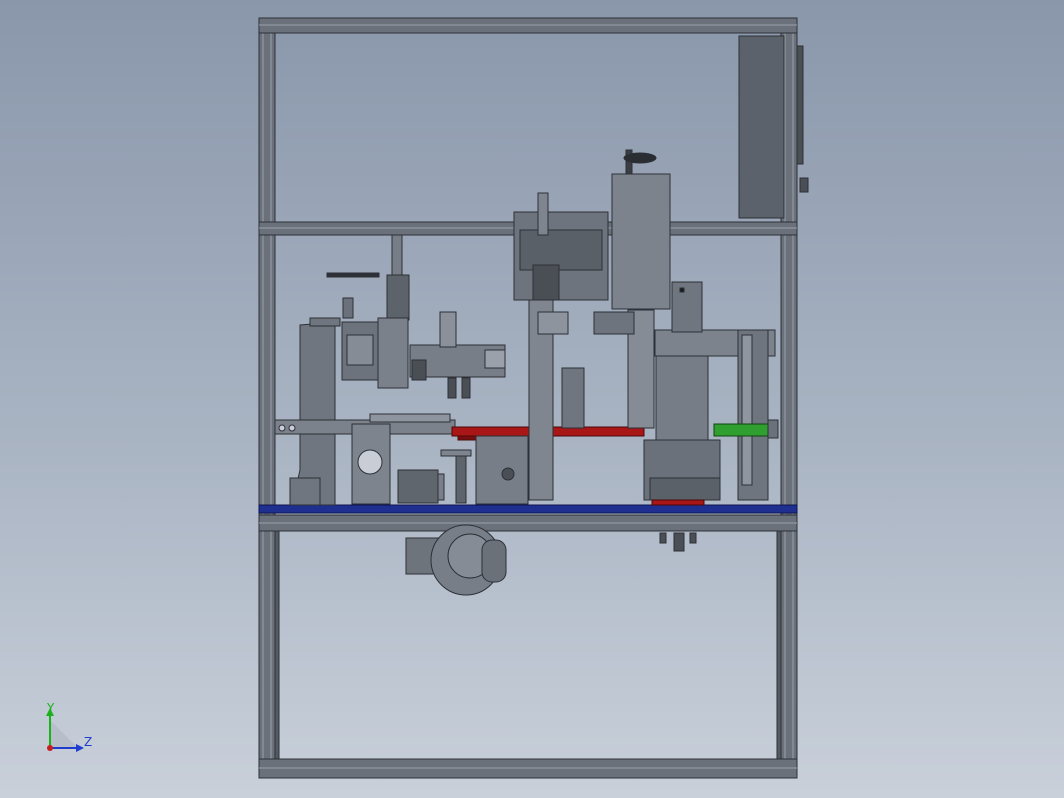 This screenshot has height=798, width=1064. What do you see at coordinates (368, 277) in the screenshot?
I see `vertical-cylinder` at bounding box center [368, 277].